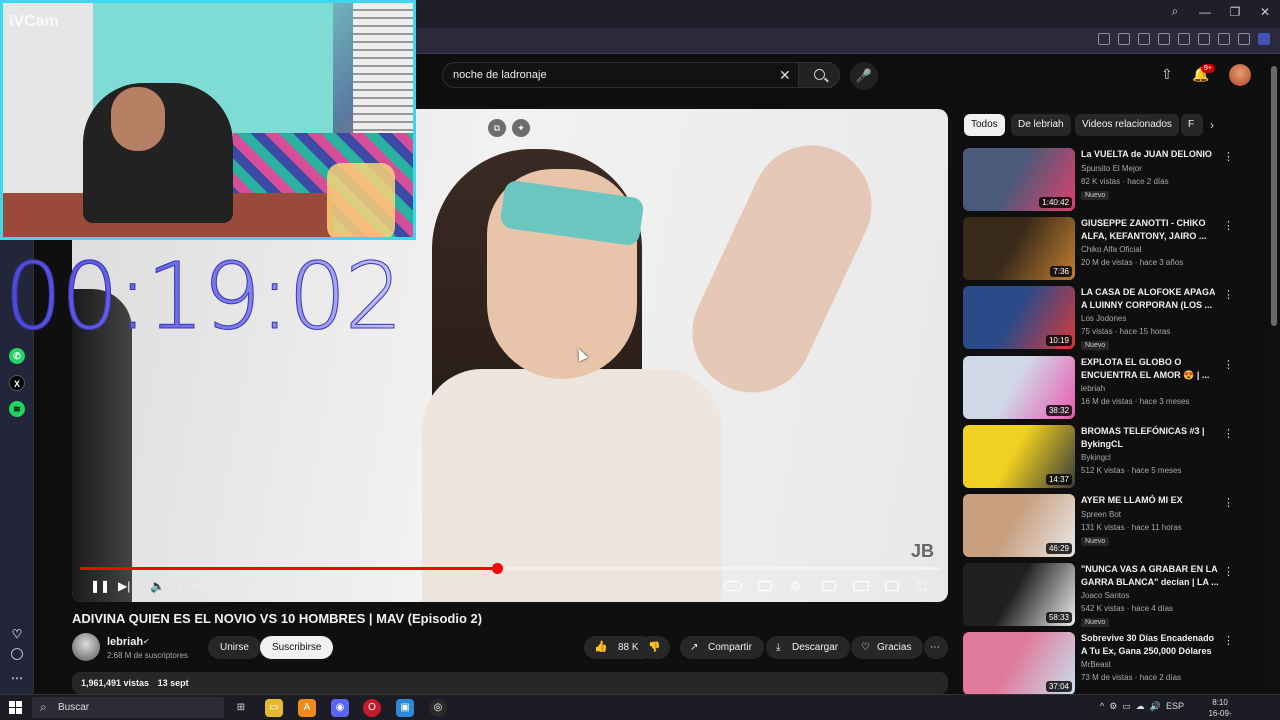 The height and width of the screenshot is (720, 1280). Describe the element at coordinates (1019, 594) in the screenshot. I see `video-thumbnail: 58:33` at that location.